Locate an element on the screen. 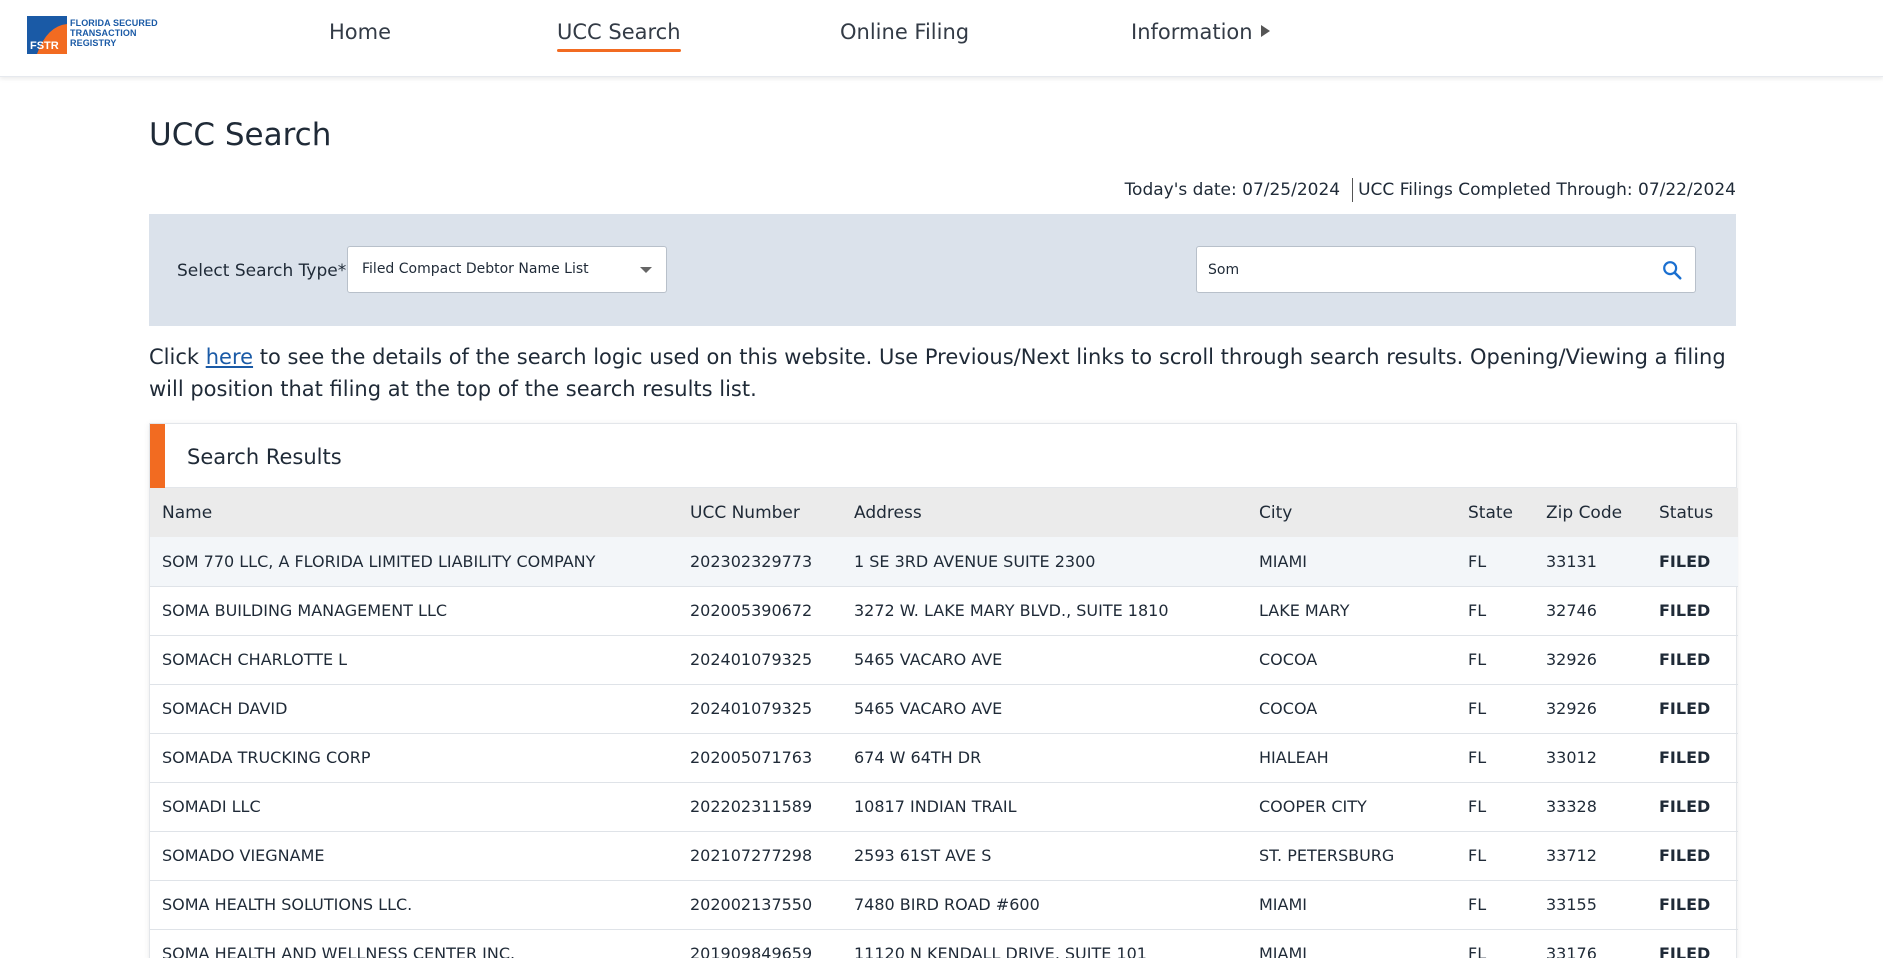  cell-address: 3272 W. LAKE MARY BLVD., SUITE 1810 is located at coordinates (1044, 611).